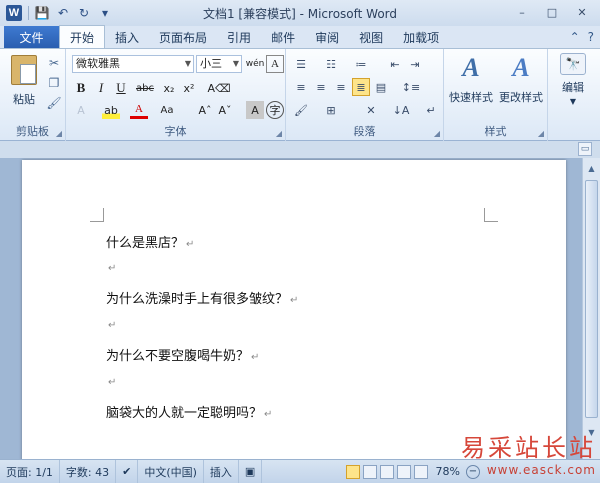 Image resolution: width=600 pixels, height=483 pixels. Describe the element at coordinates (218, 88) in the screenshot. I see `clear-formatting-icon: A⌫` at that location.